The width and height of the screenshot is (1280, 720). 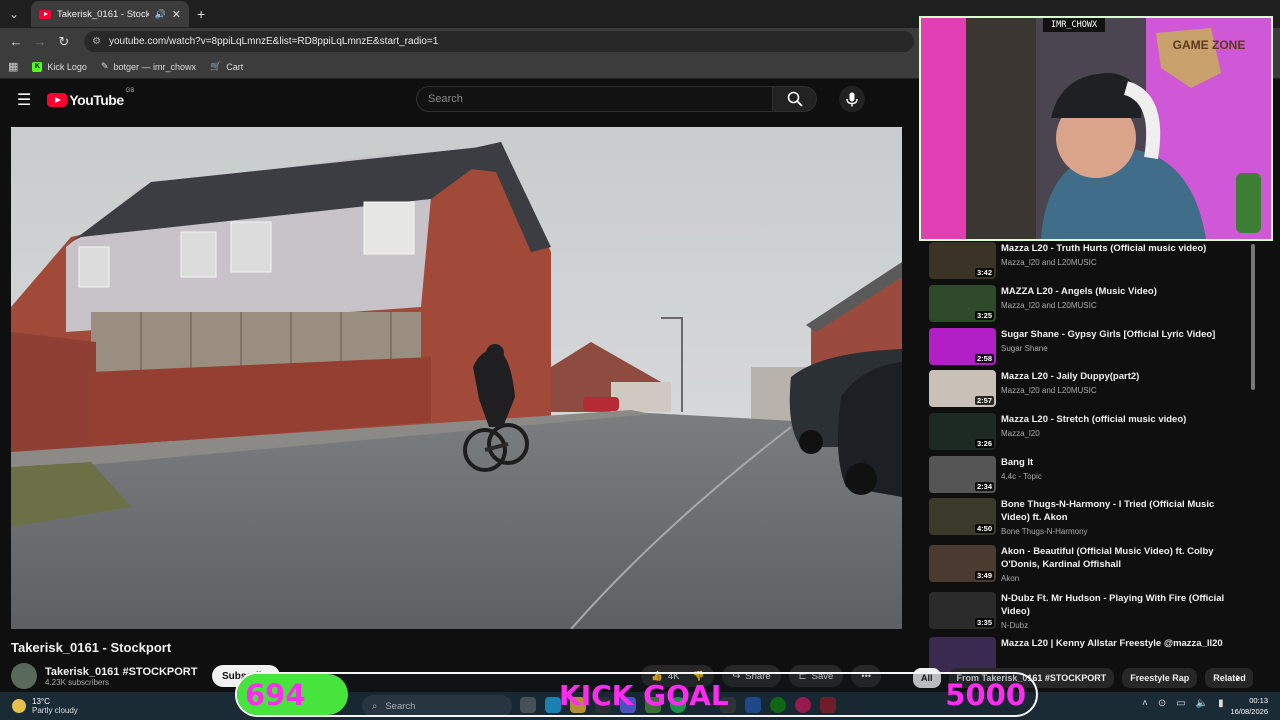 I want to click on speaker-icon: 🔊, so click(x=160, y=14).